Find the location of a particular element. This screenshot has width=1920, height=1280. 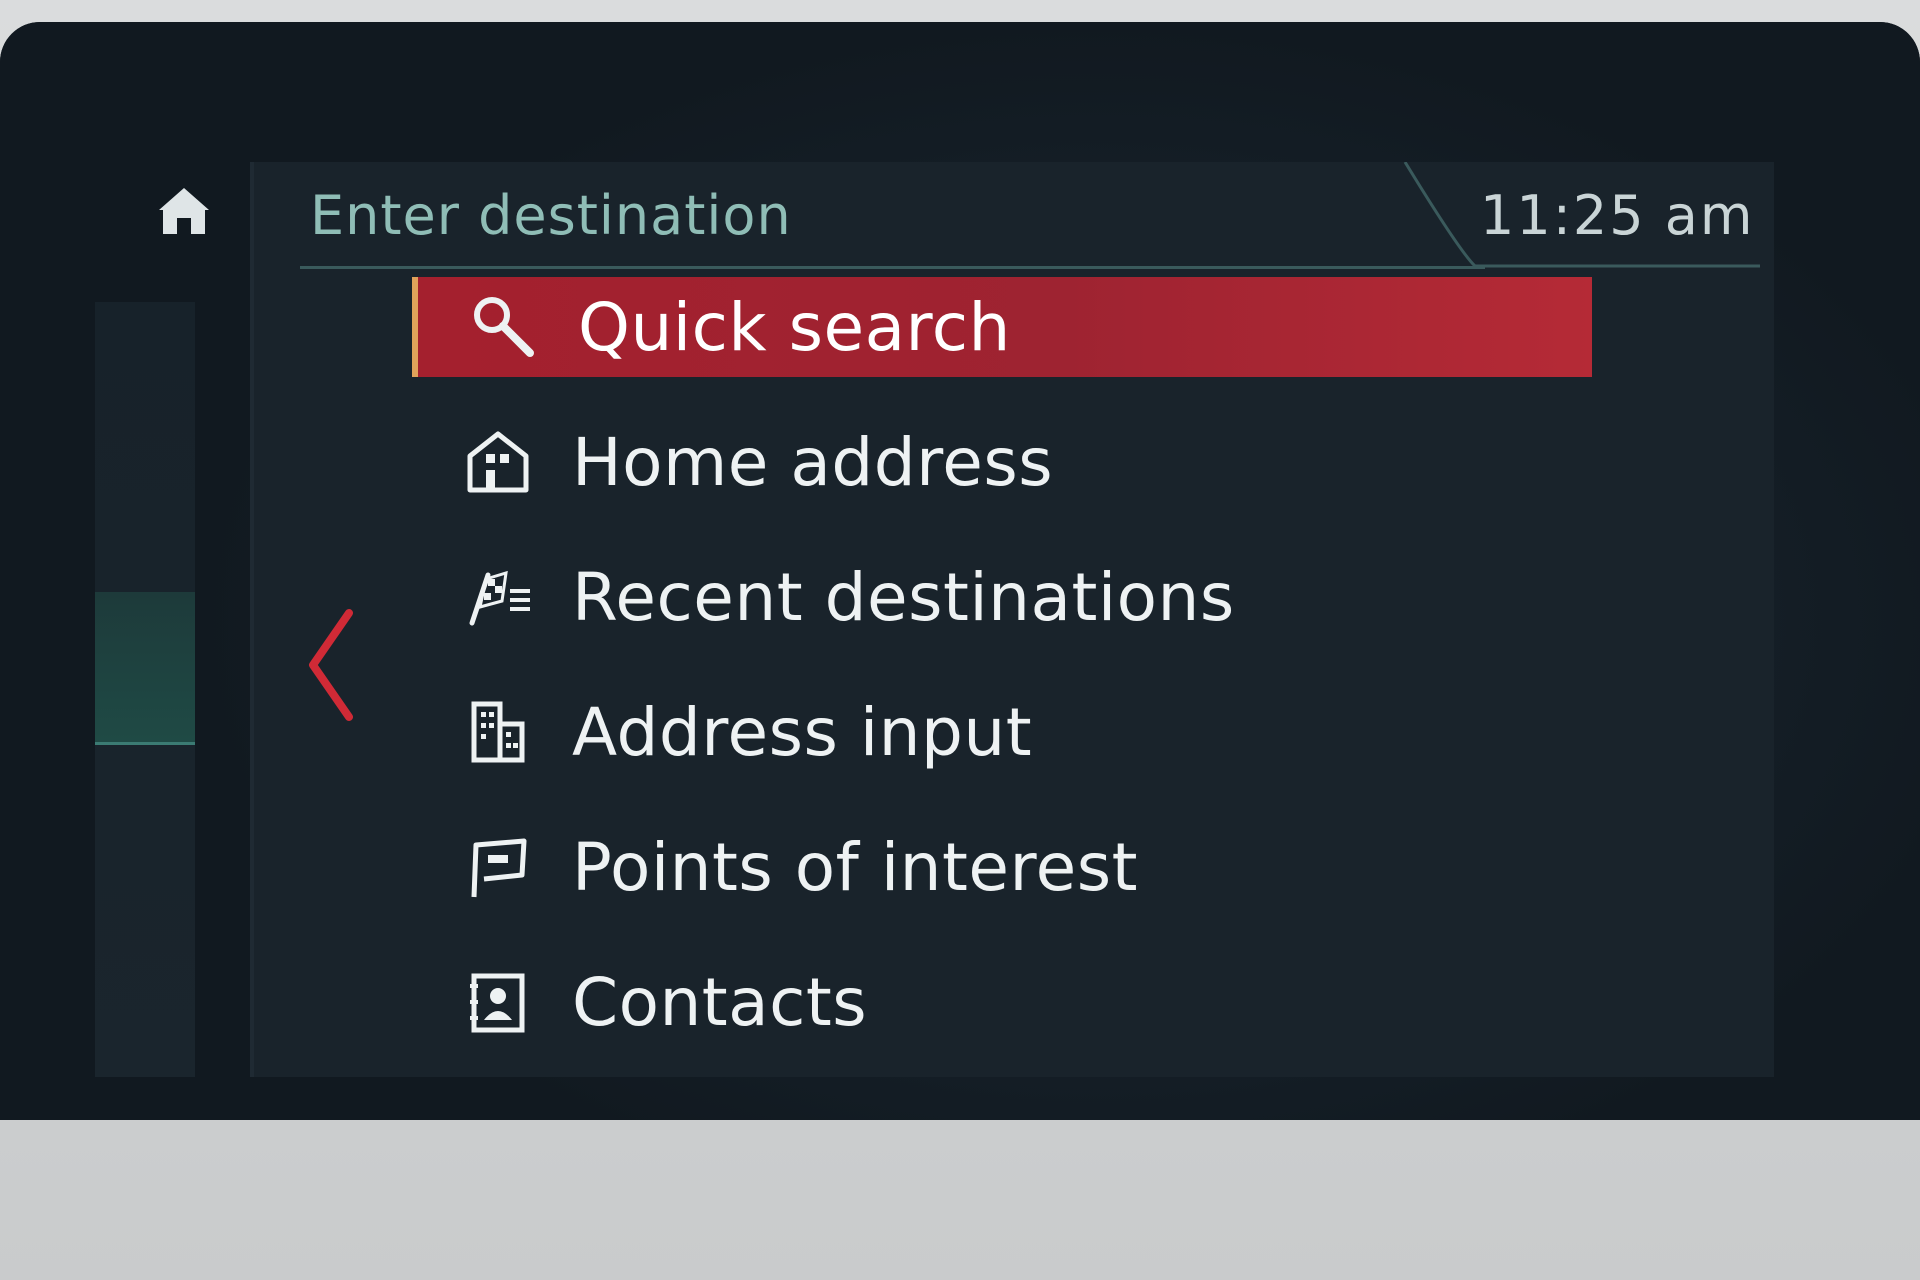

building-icon is located at coordinates (498, 732).